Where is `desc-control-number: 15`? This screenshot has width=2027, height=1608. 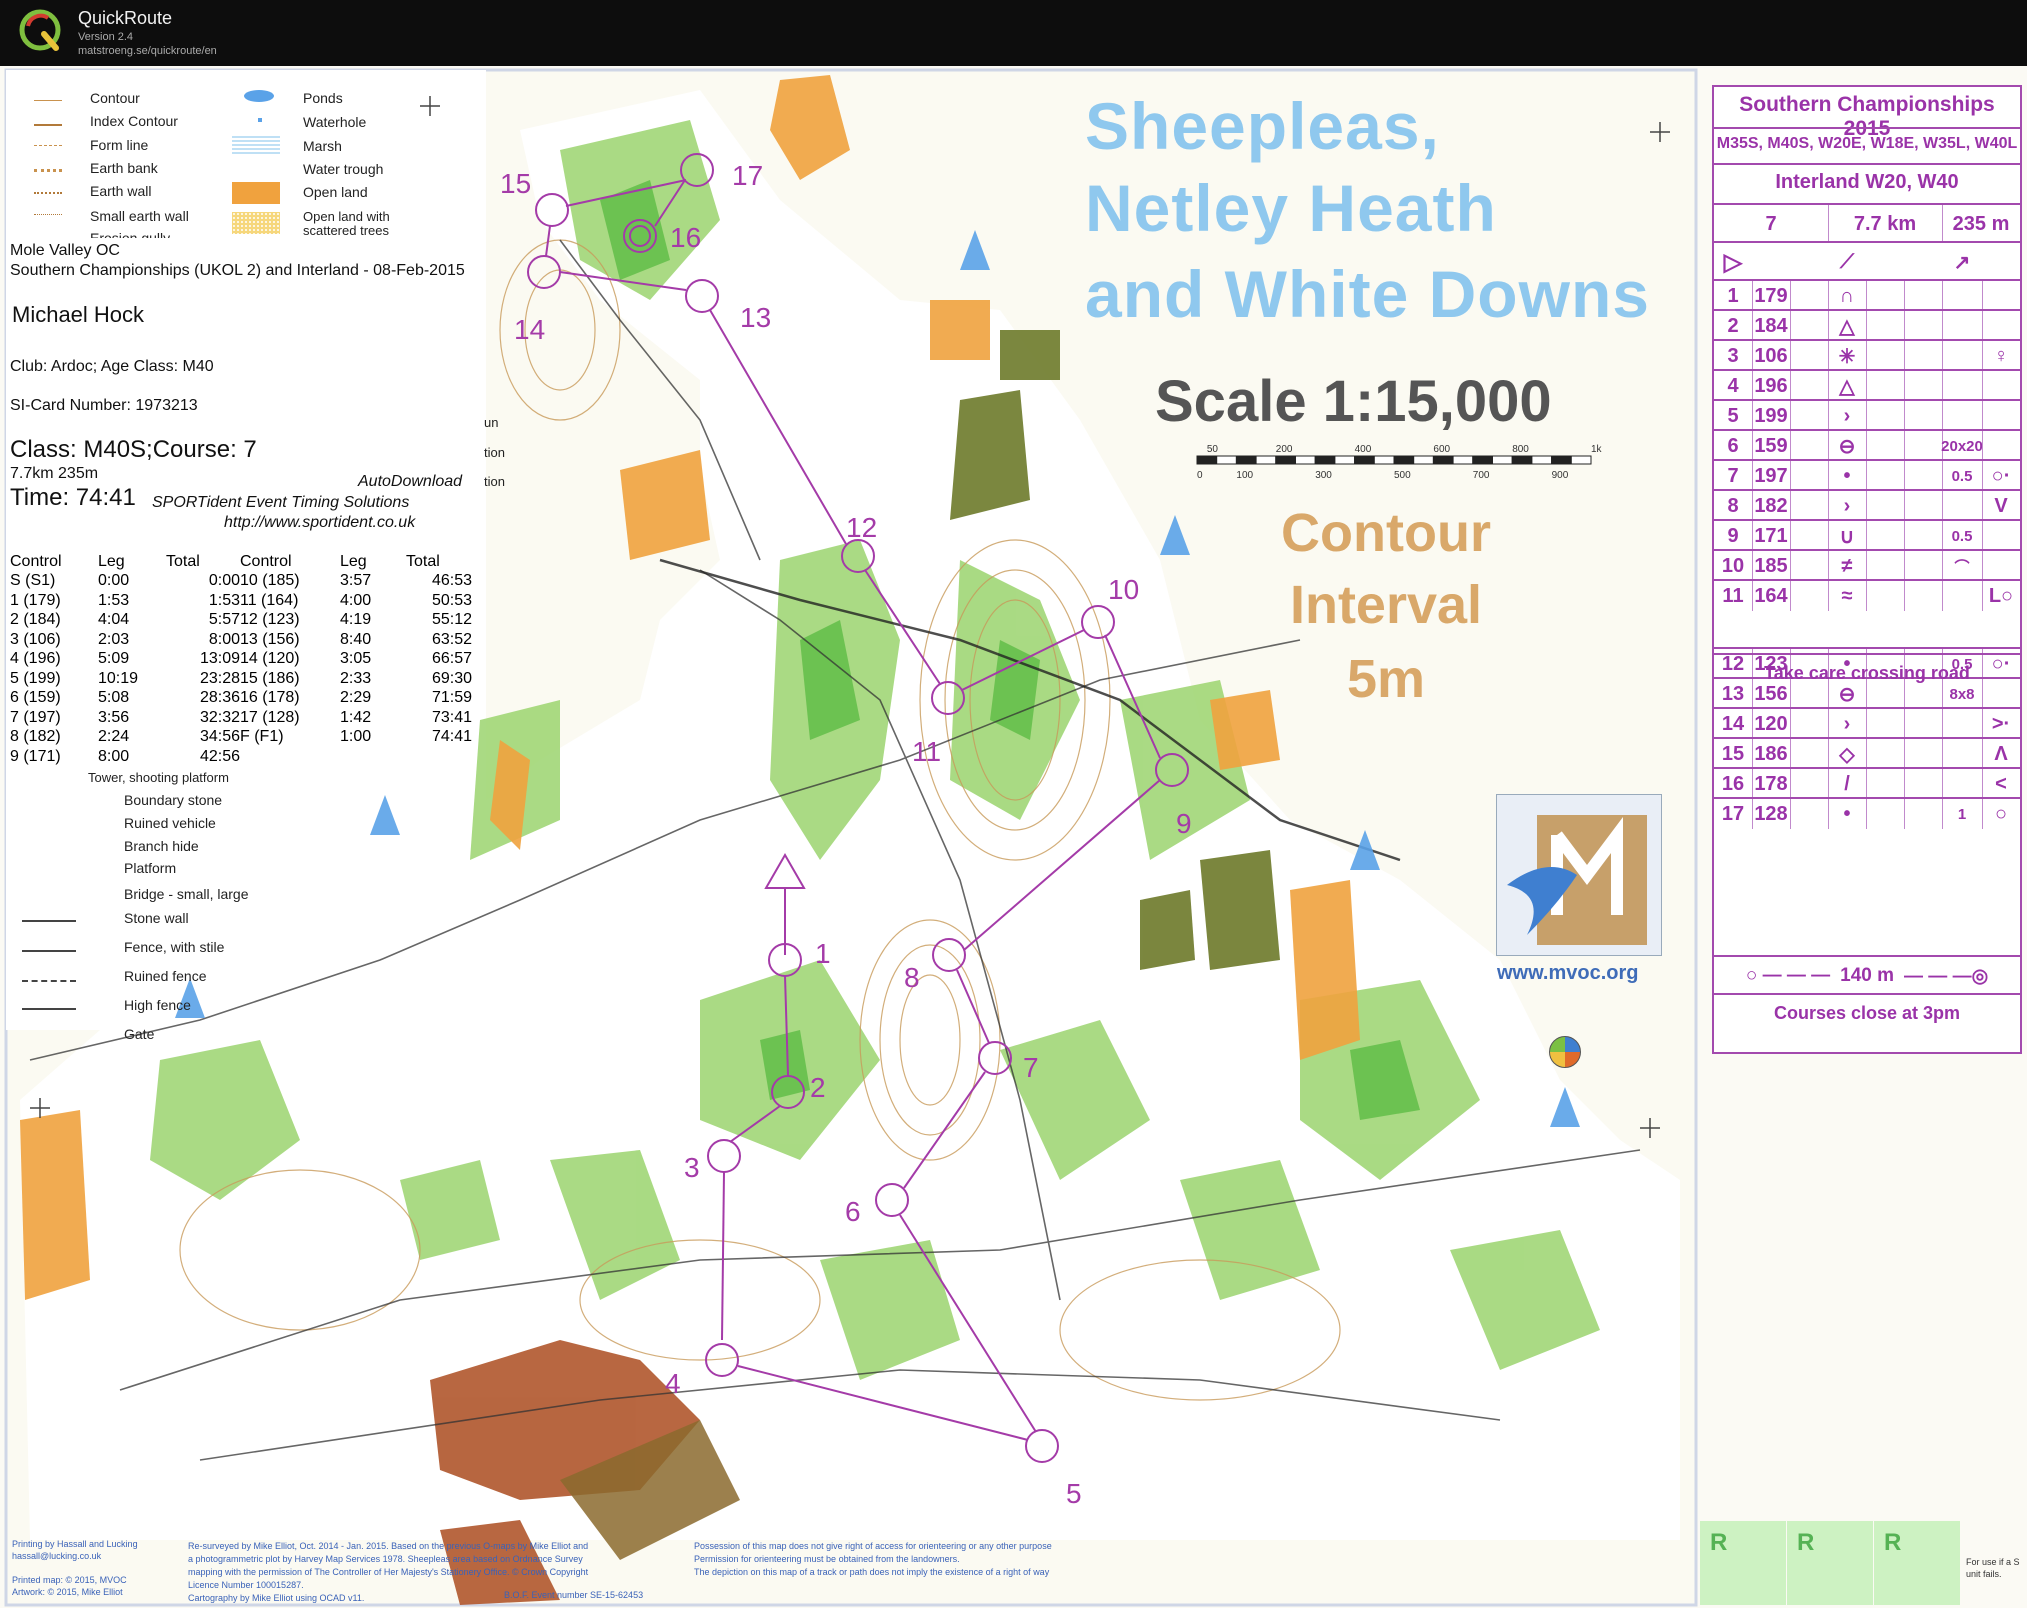
desc-control-number: 15 is located at coordinates (1733, 753).